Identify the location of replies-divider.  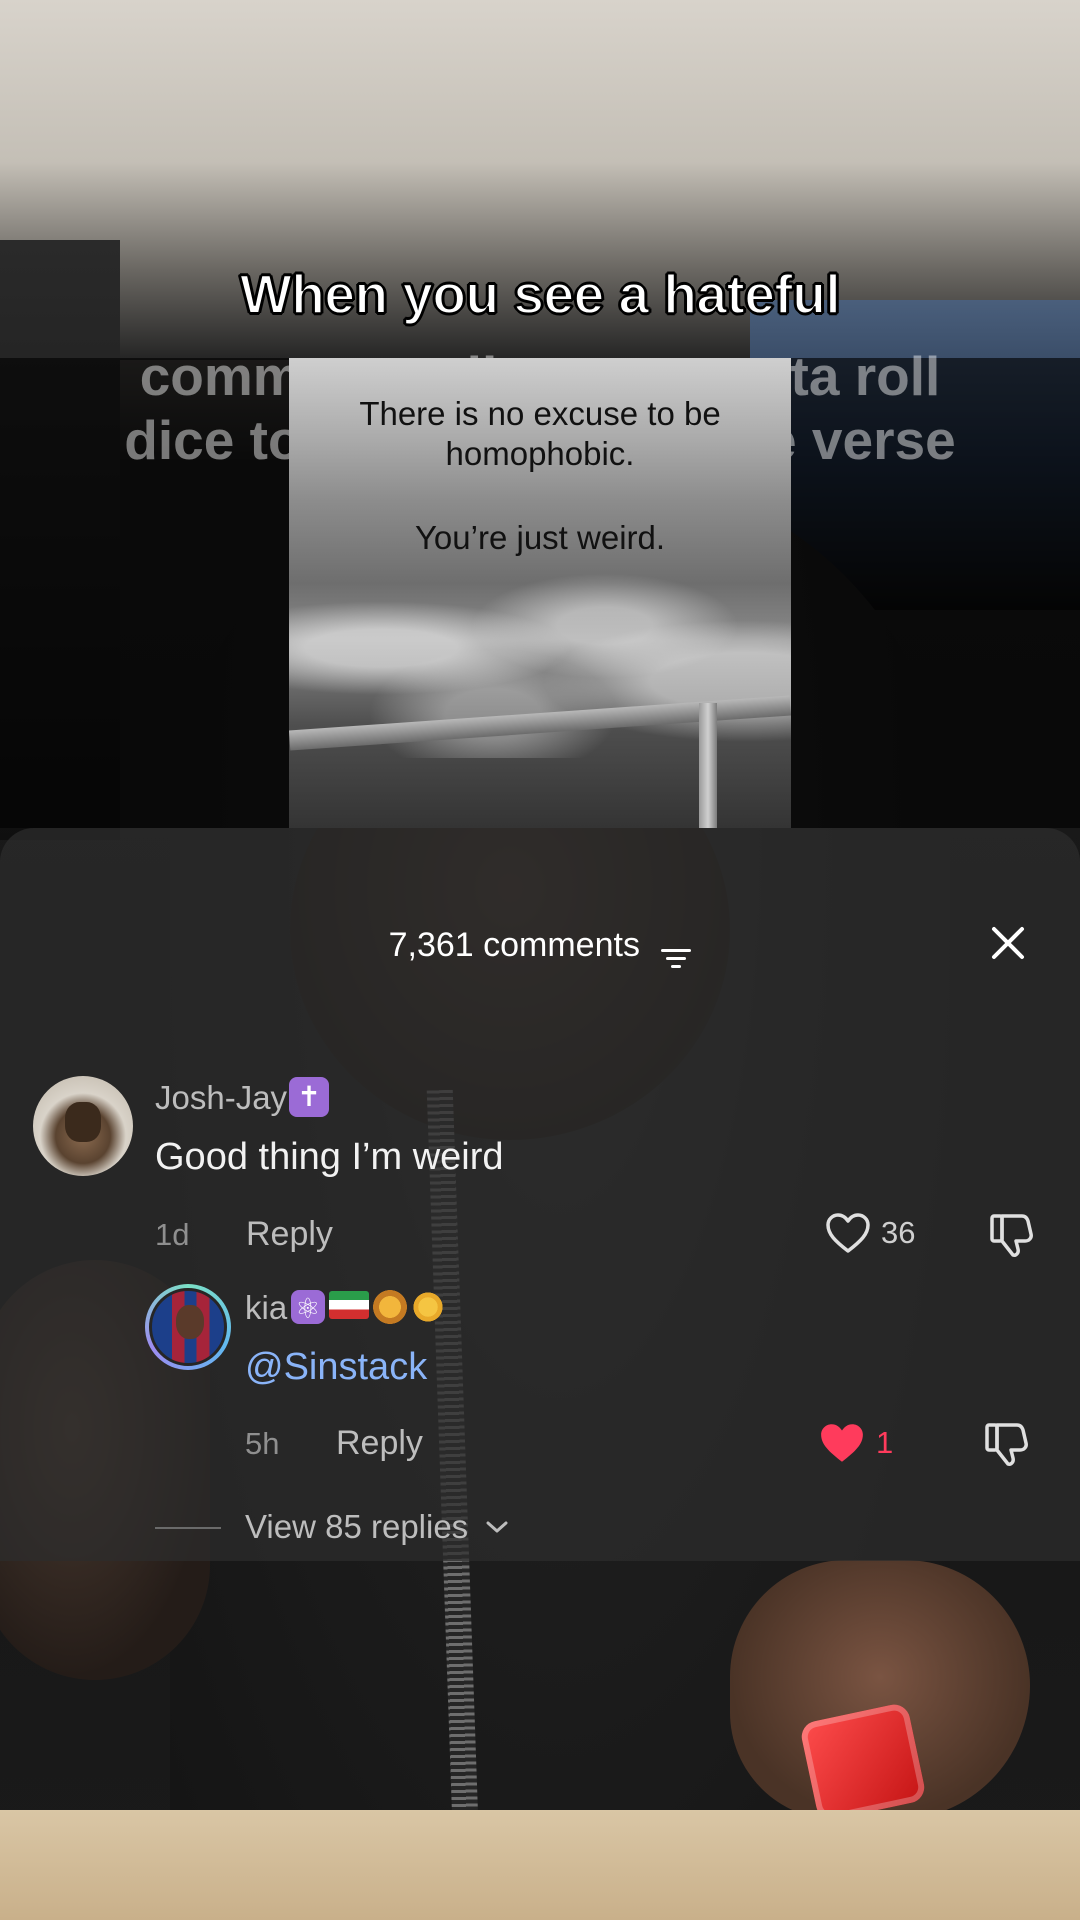
(188, 1528).